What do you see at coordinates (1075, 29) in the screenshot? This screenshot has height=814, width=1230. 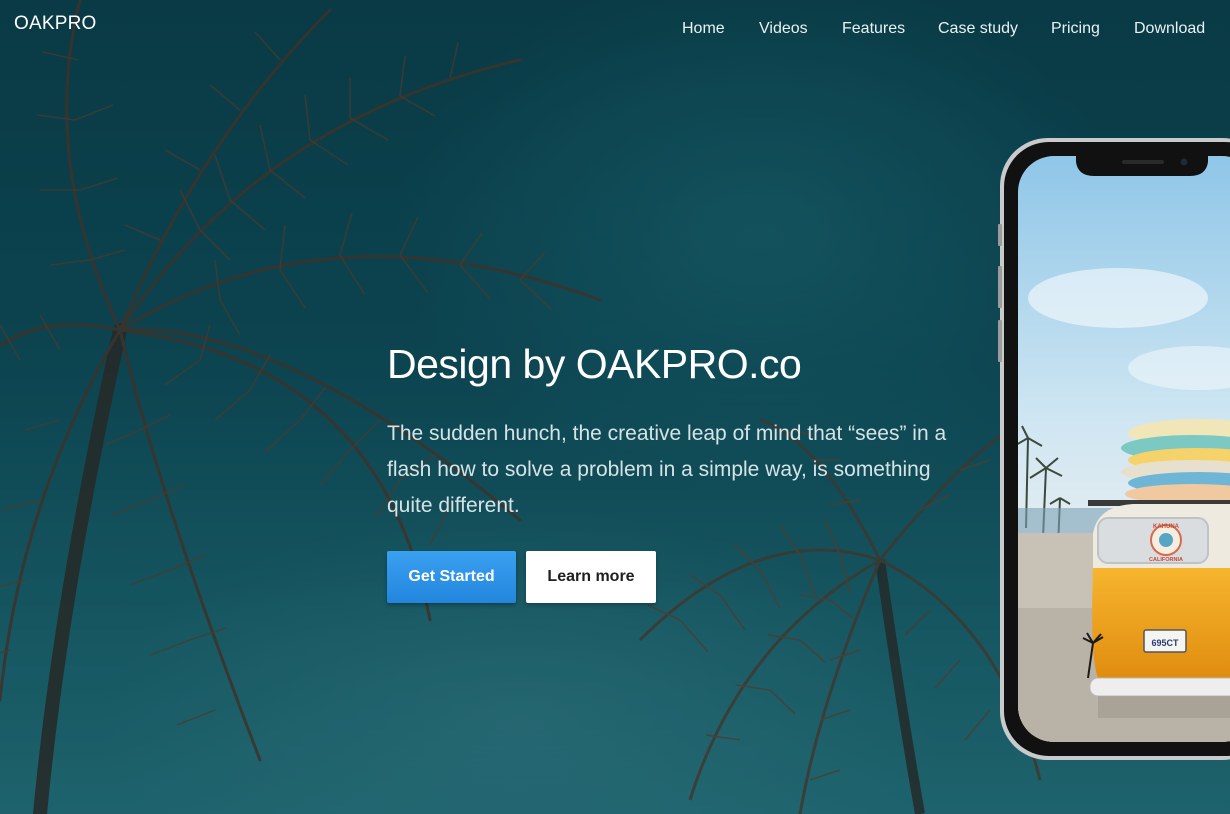 I see `nav-item-pricing: Pricing` at bounding box center [1075, 29].